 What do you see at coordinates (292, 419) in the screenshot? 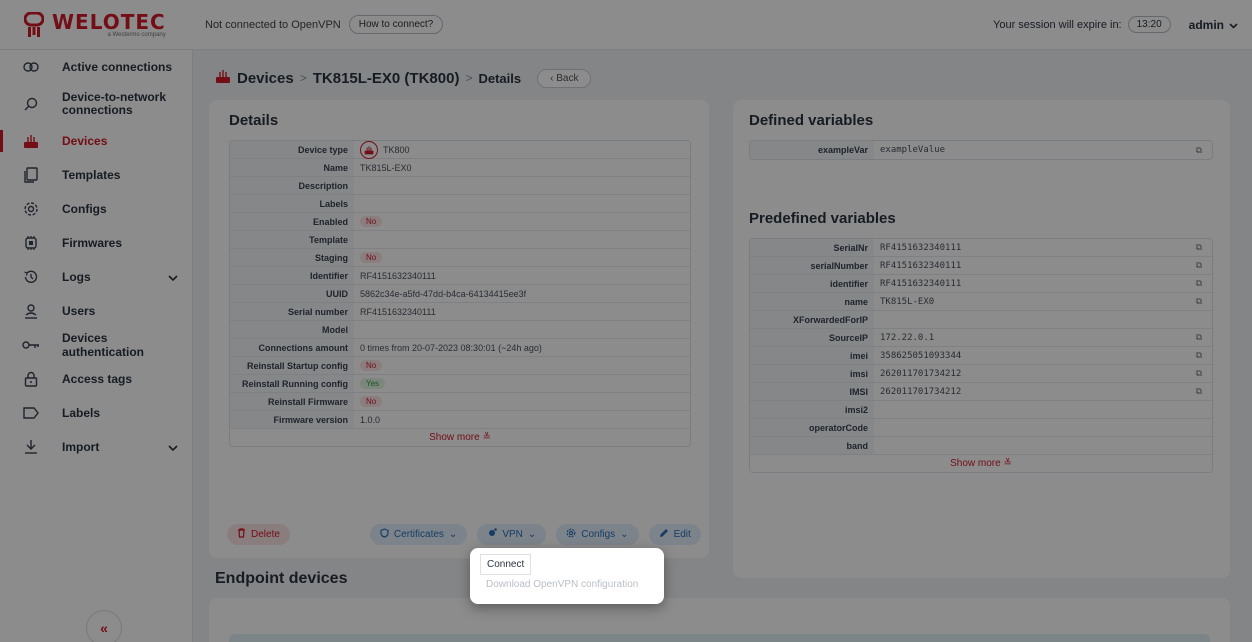
I see `details-key: Firmware version` at bounding box center [292, 419].